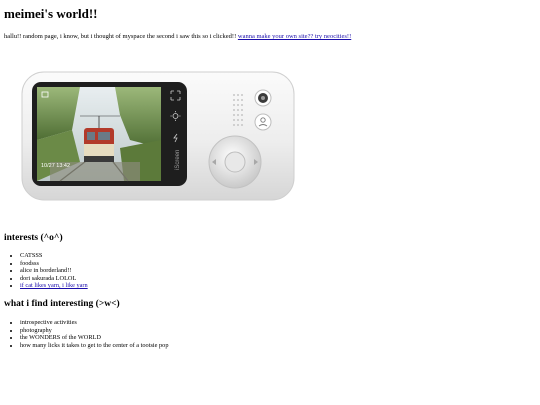  Describe the element at coordinates (263, 122) in the screenshot. I see `playback-icon` at that location.